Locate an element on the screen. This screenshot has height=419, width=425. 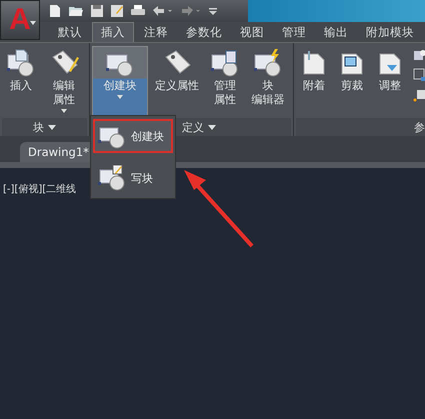
ribbon-tab: 输出 is located at coordinates (336, 32).